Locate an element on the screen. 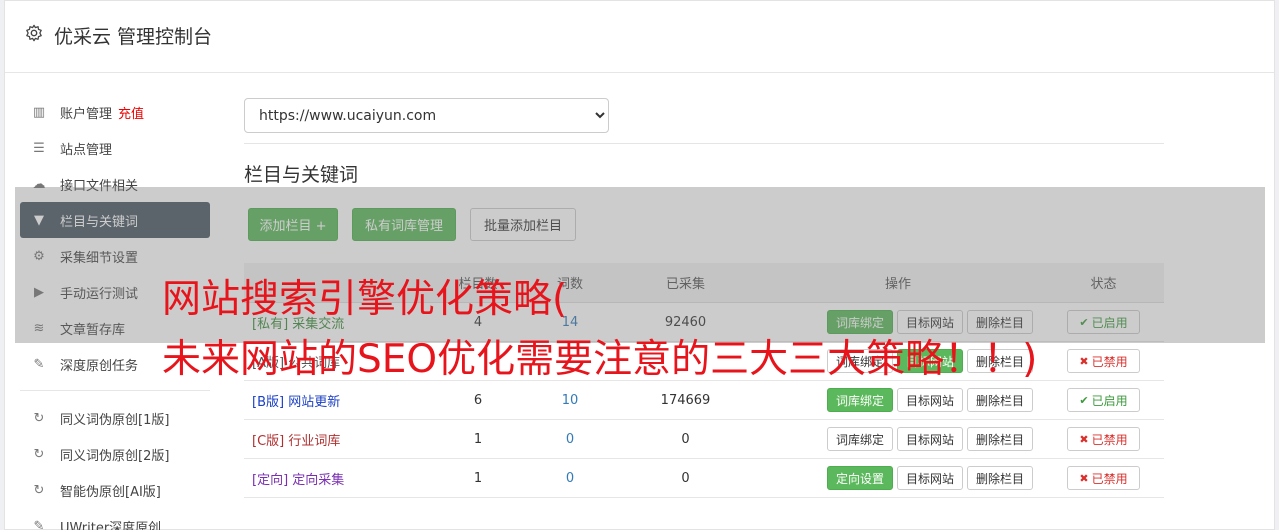 Image resolution: width=1279 pixels, height=530 pixels. page-title: 优采云 管理控制台 is located at coordinates (133, 37).